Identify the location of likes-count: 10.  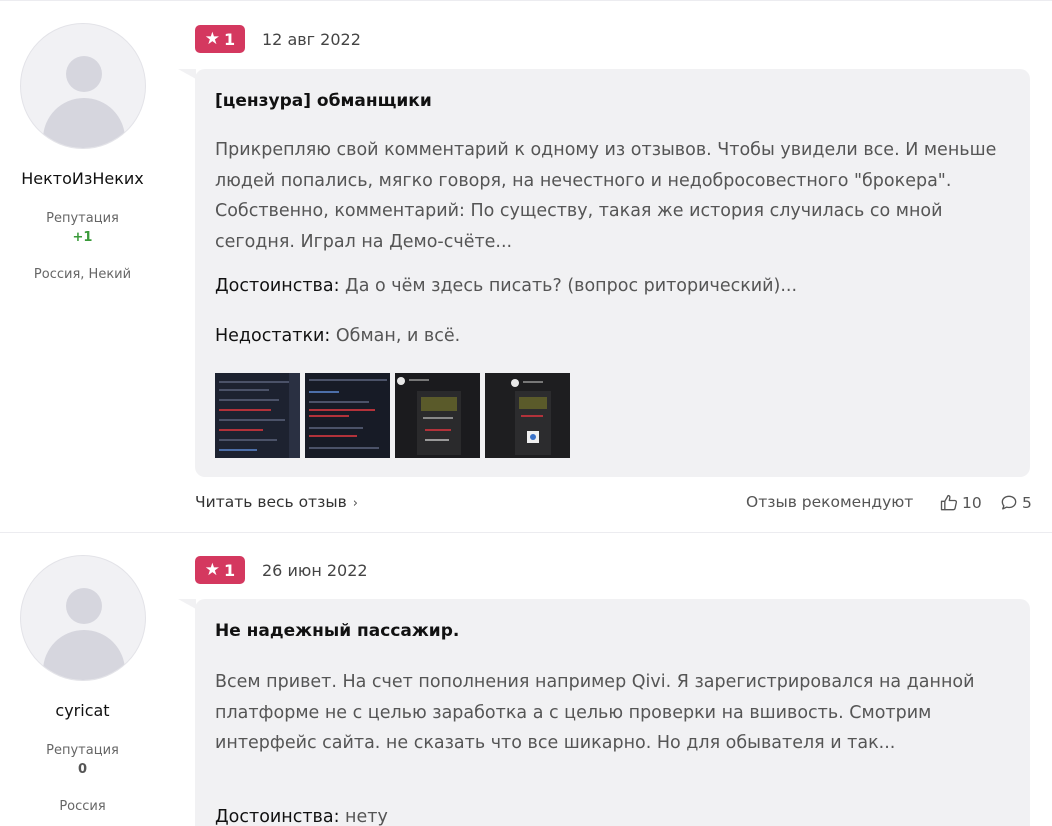
(972, 503).